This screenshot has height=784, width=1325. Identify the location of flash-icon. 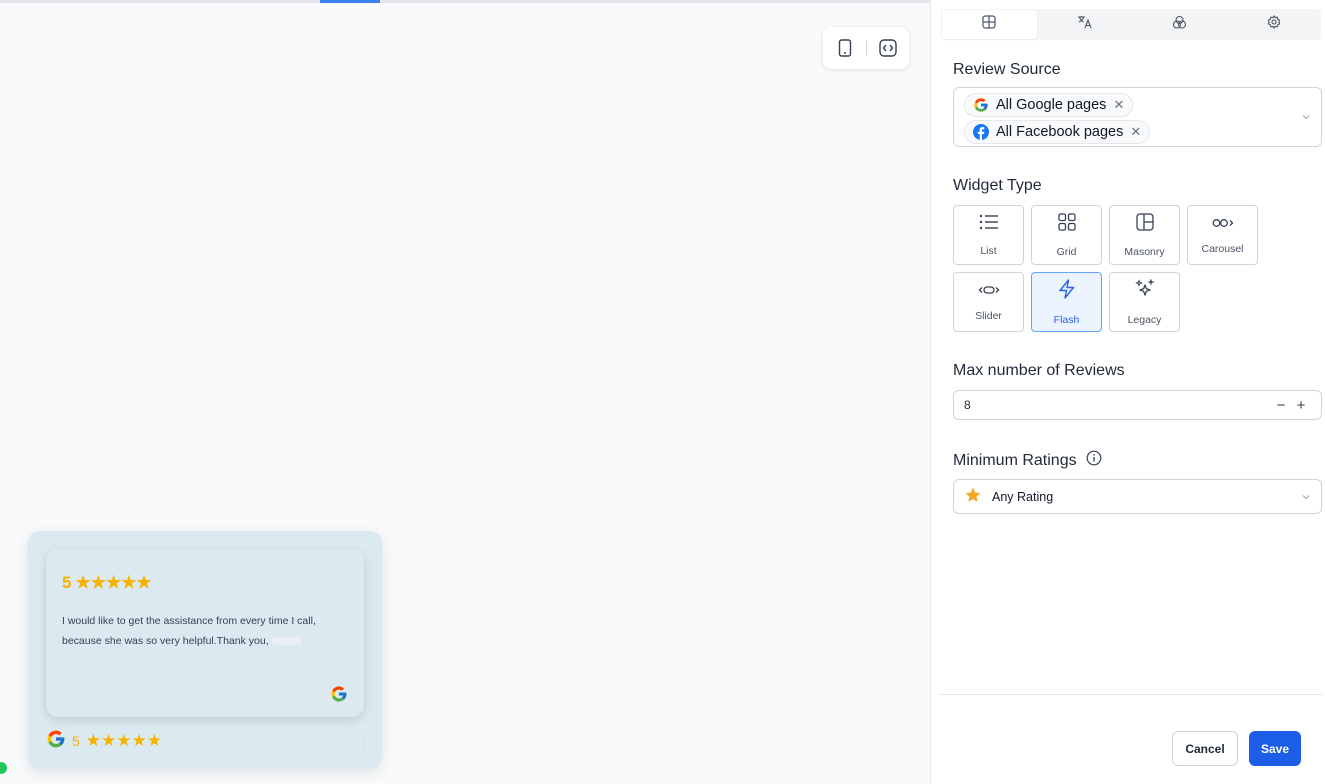
(1067, 291).